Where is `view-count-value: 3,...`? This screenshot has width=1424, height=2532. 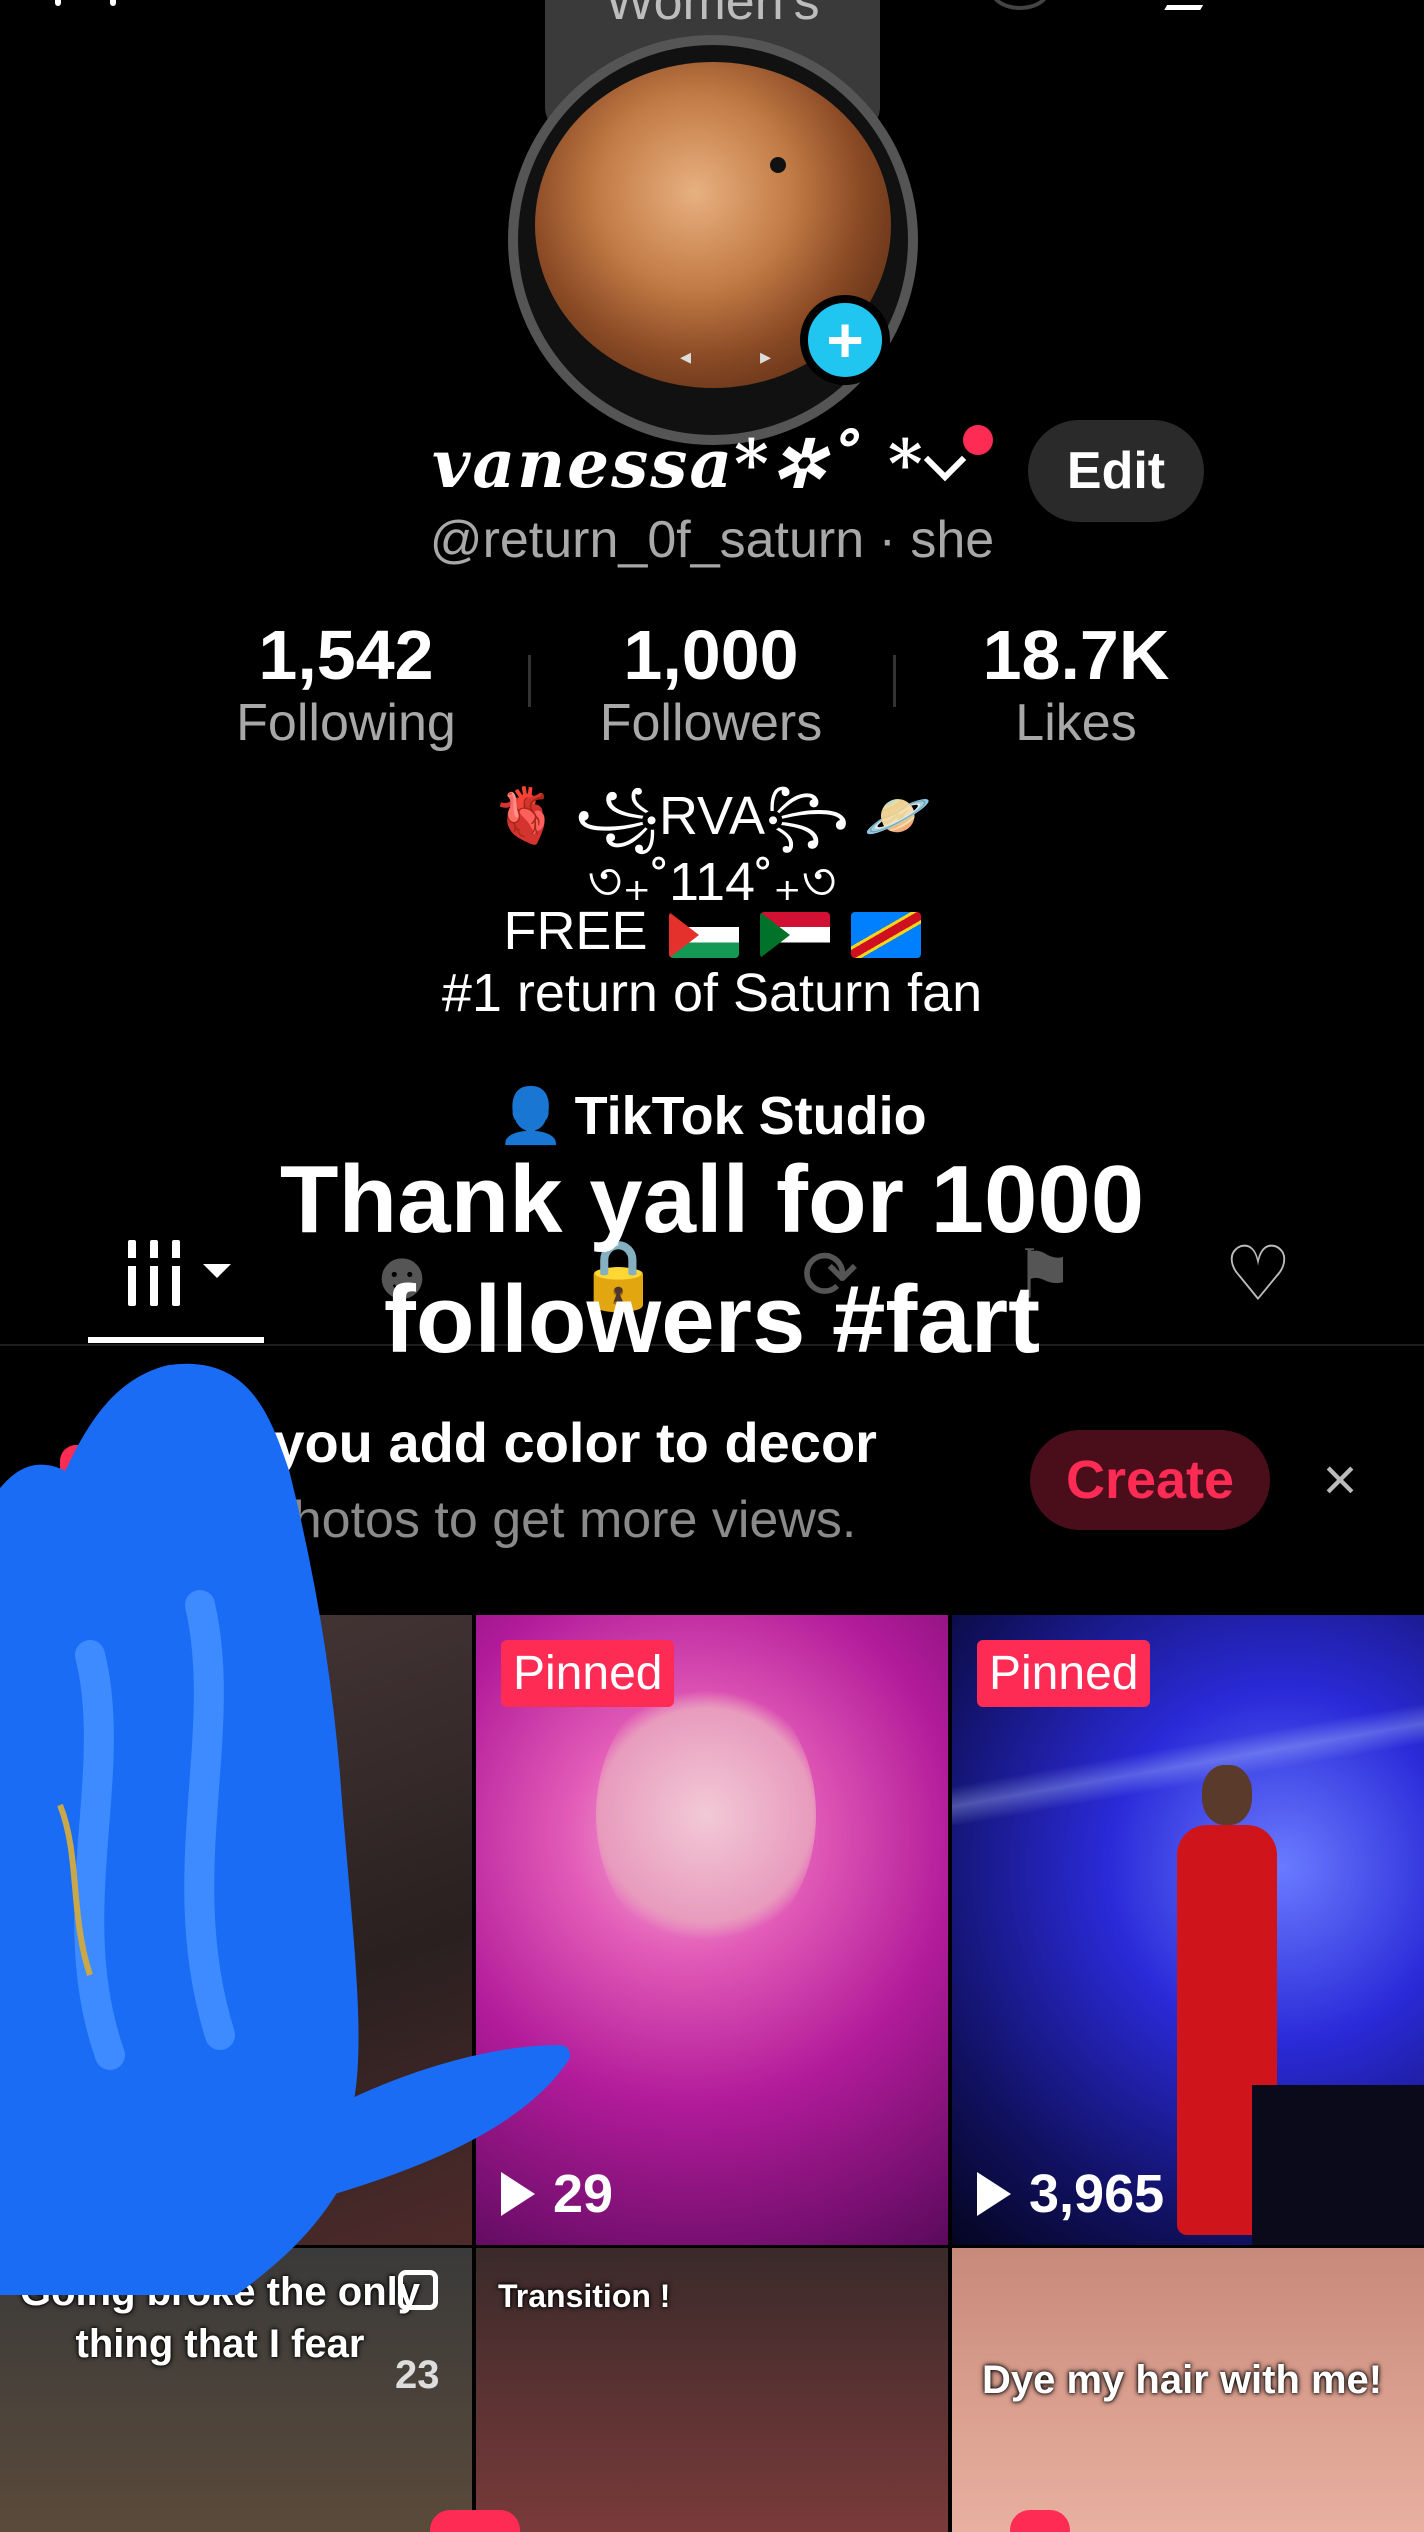 view-count-value: 3,... is located at coordinates (122, 2194).